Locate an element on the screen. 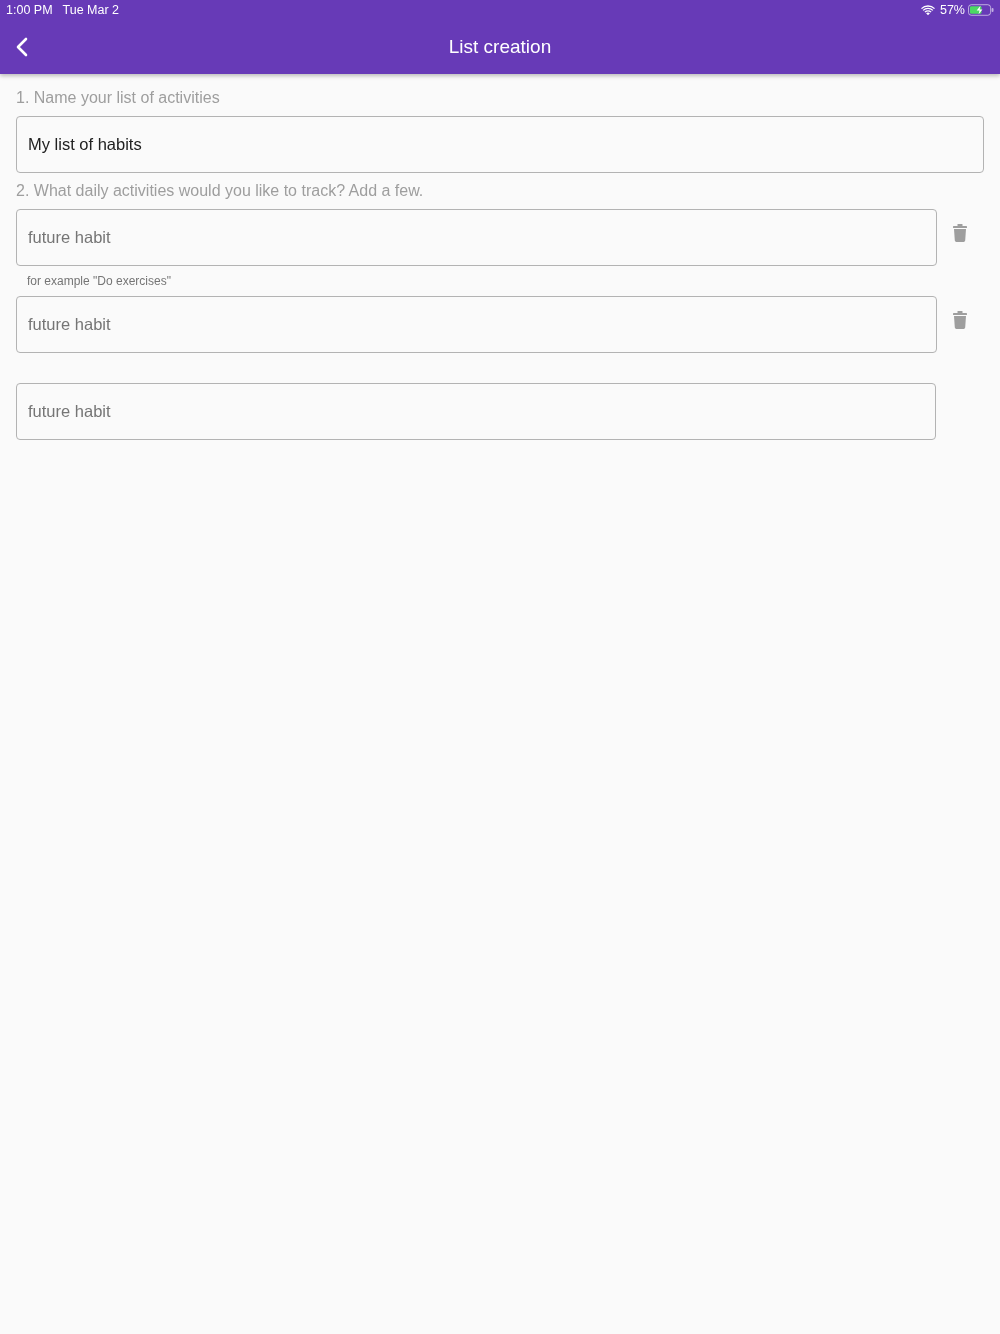 The height and width of the screenshot is (1334, 1000). back-chevron-icon is located at coordinates (22, 47).